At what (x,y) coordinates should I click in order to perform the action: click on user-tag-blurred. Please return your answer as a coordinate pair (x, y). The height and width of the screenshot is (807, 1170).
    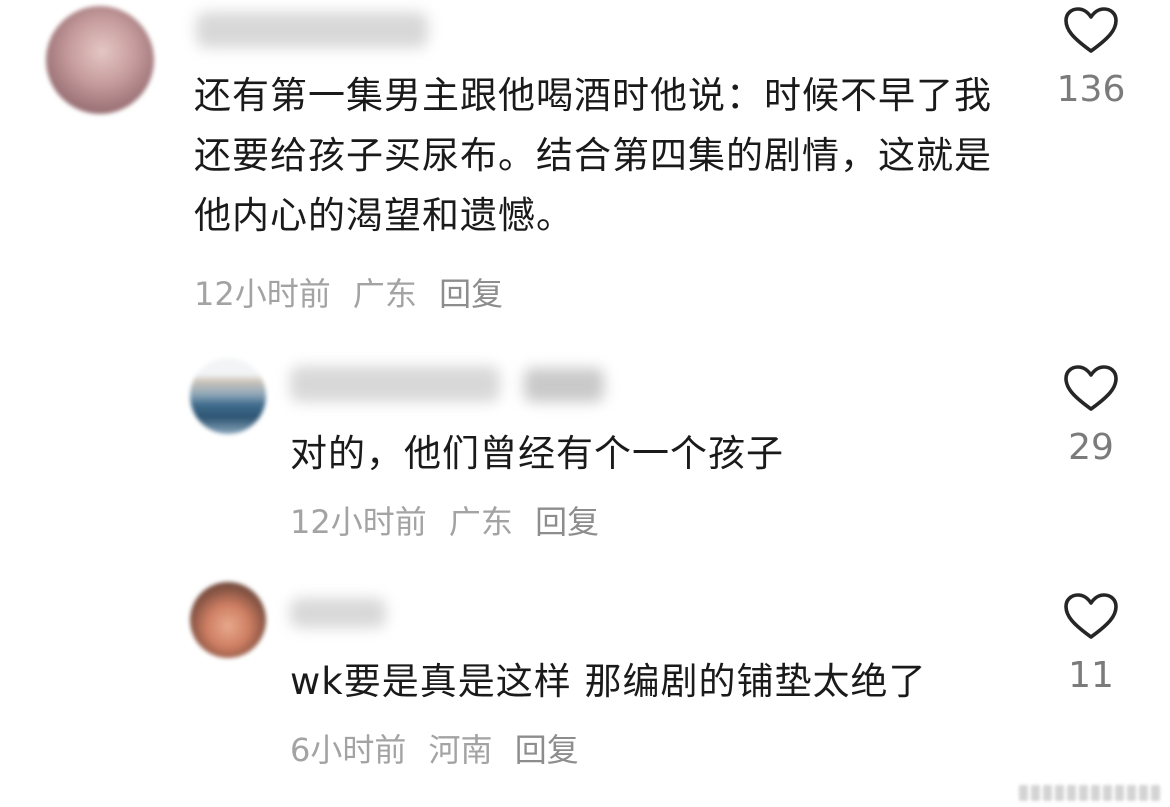
    Looking at the image, I should click on (564, 385).